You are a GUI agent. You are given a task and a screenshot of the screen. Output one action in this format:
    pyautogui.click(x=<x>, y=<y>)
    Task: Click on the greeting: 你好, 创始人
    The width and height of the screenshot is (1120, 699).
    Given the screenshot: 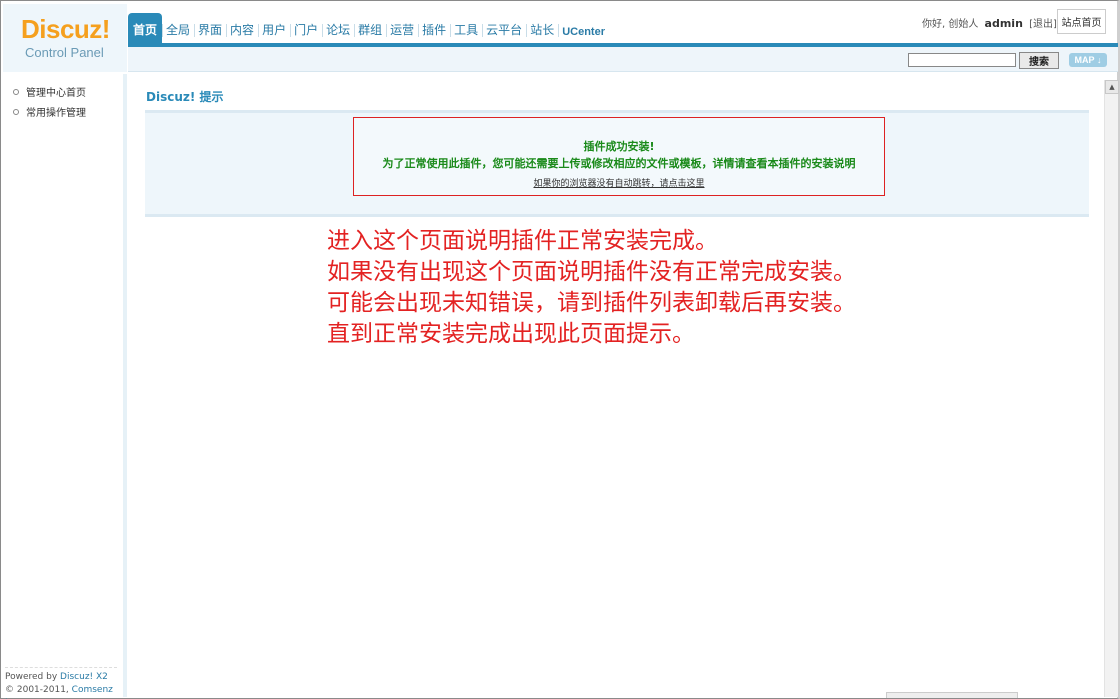 What is the action you would take?
    pyautogui.click(x=950, y=24)
    